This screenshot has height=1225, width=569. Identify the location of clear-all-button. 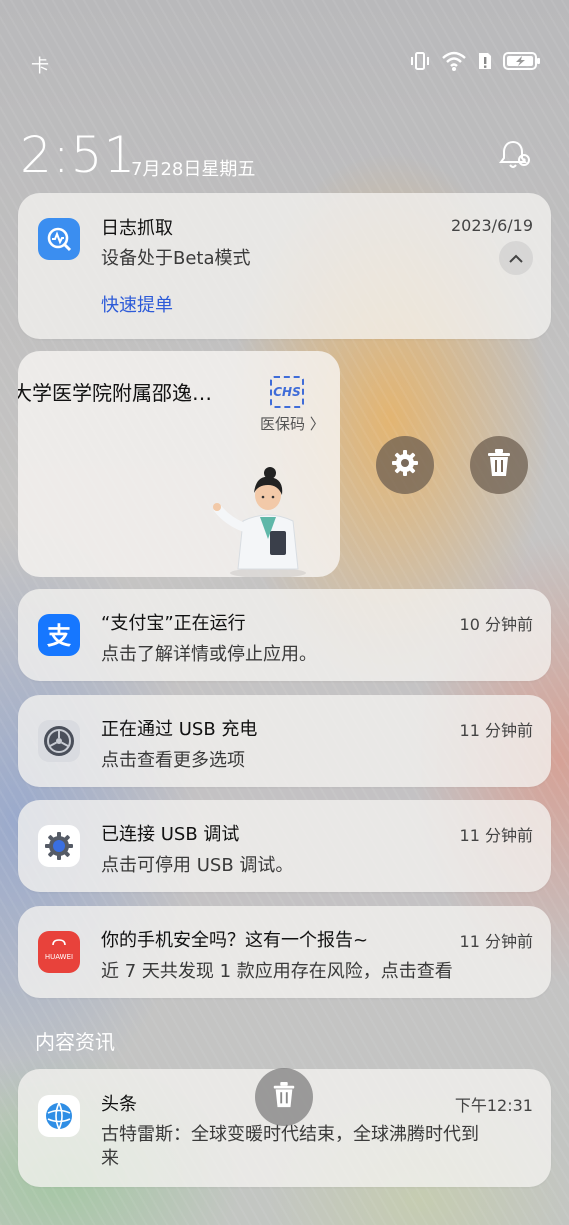
(284, 1097).